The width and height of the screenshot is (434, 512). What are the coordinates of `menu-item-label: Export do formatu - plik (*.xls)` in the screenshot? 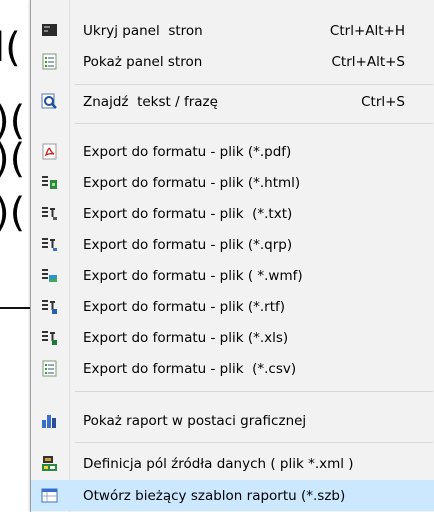 It's located at (186, 337).